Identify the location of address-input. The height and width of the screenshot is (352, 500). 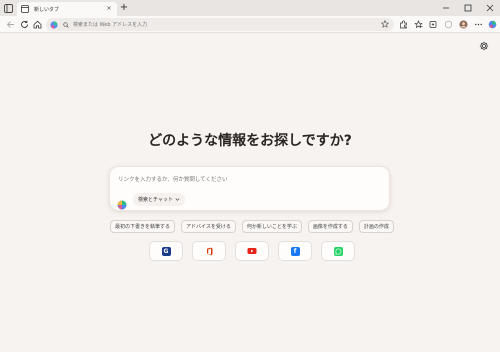
(223, 24).